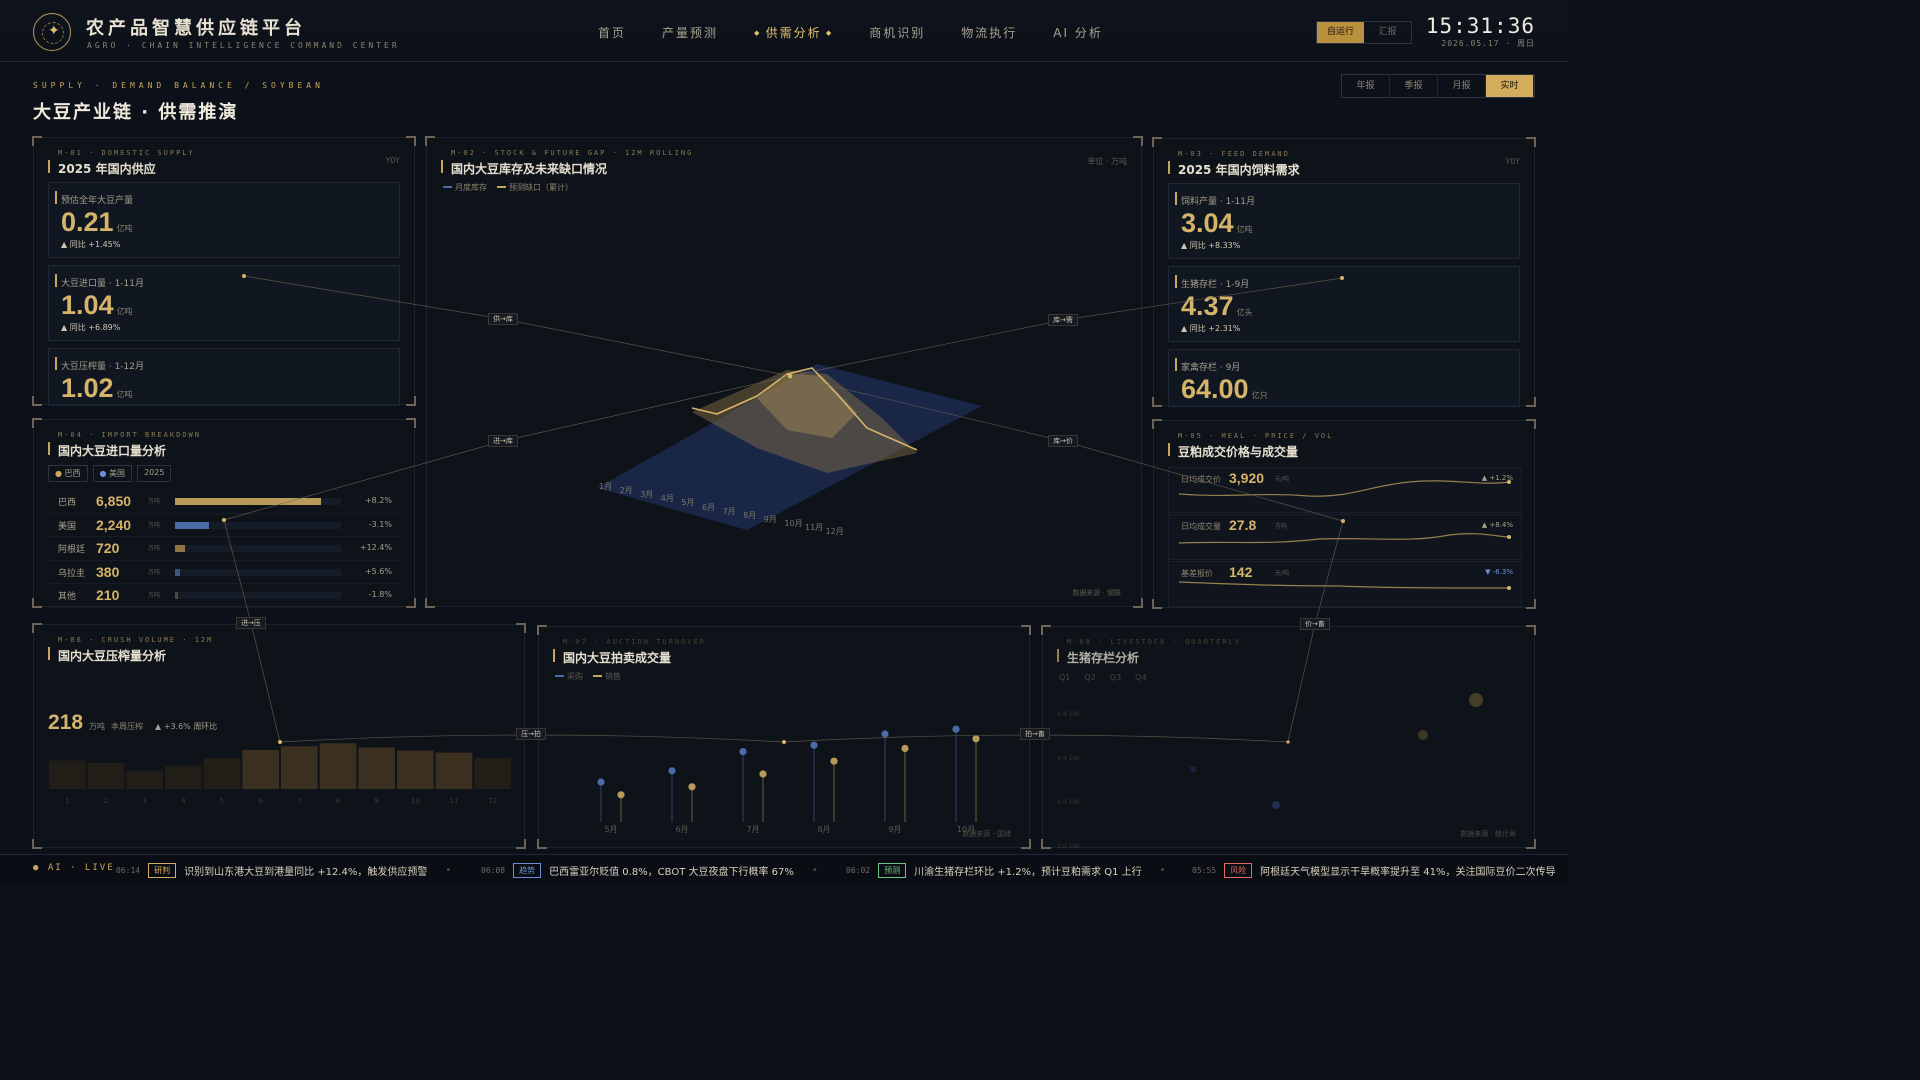 Image resolution: width=1920 pixels, height=1080 pixels. What do you see at coordinates (52, 32) in the screenshot?
I see `logo-emblem: ✦` at bounding box center [52, 32].